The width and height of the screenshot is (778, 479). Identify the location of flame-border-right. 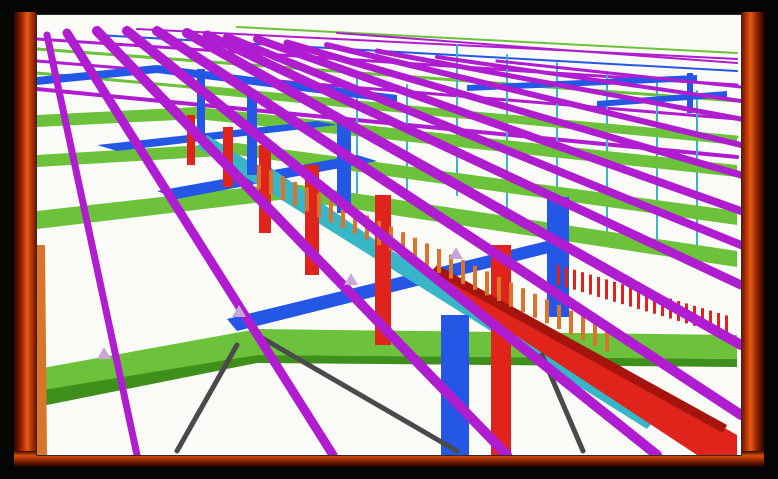
(753, 235).